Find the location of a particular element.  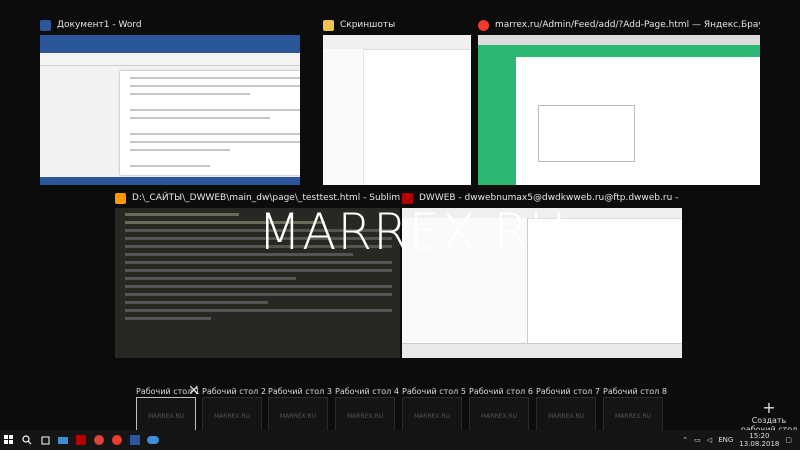

window-header: Скриншоты is located at coordinates (397, 25).